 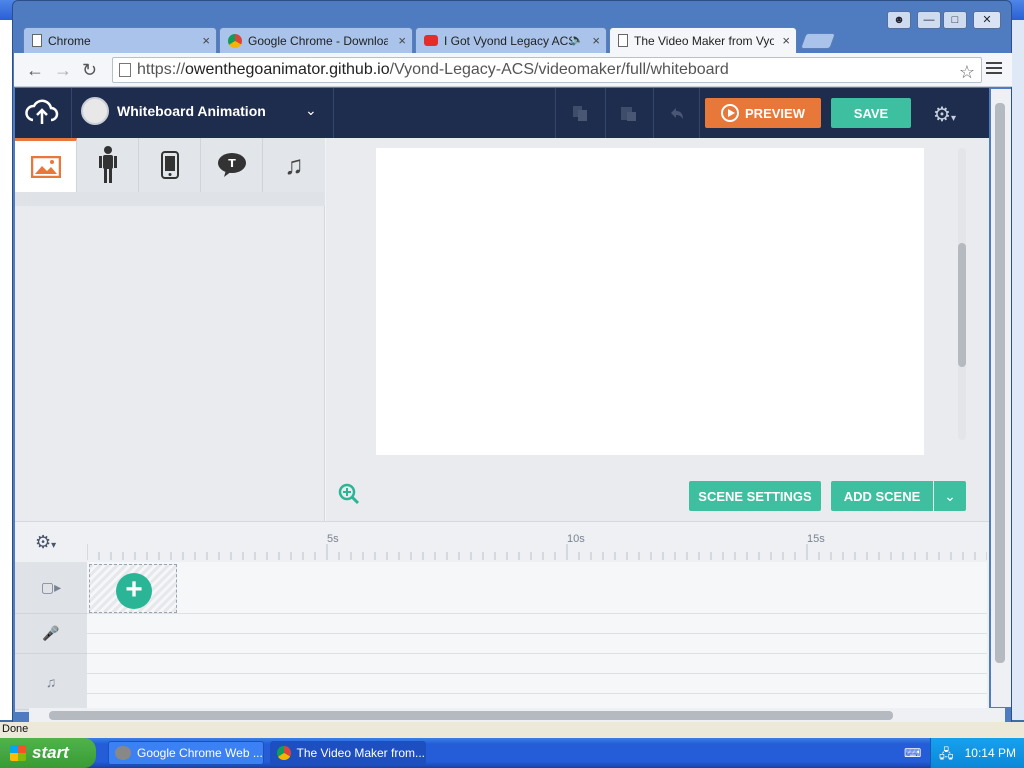 What do you see at coordinates (120, 40) in the screenshot?
I see `tab-chrome: Chrome ×` at bounding box center [120, 40].